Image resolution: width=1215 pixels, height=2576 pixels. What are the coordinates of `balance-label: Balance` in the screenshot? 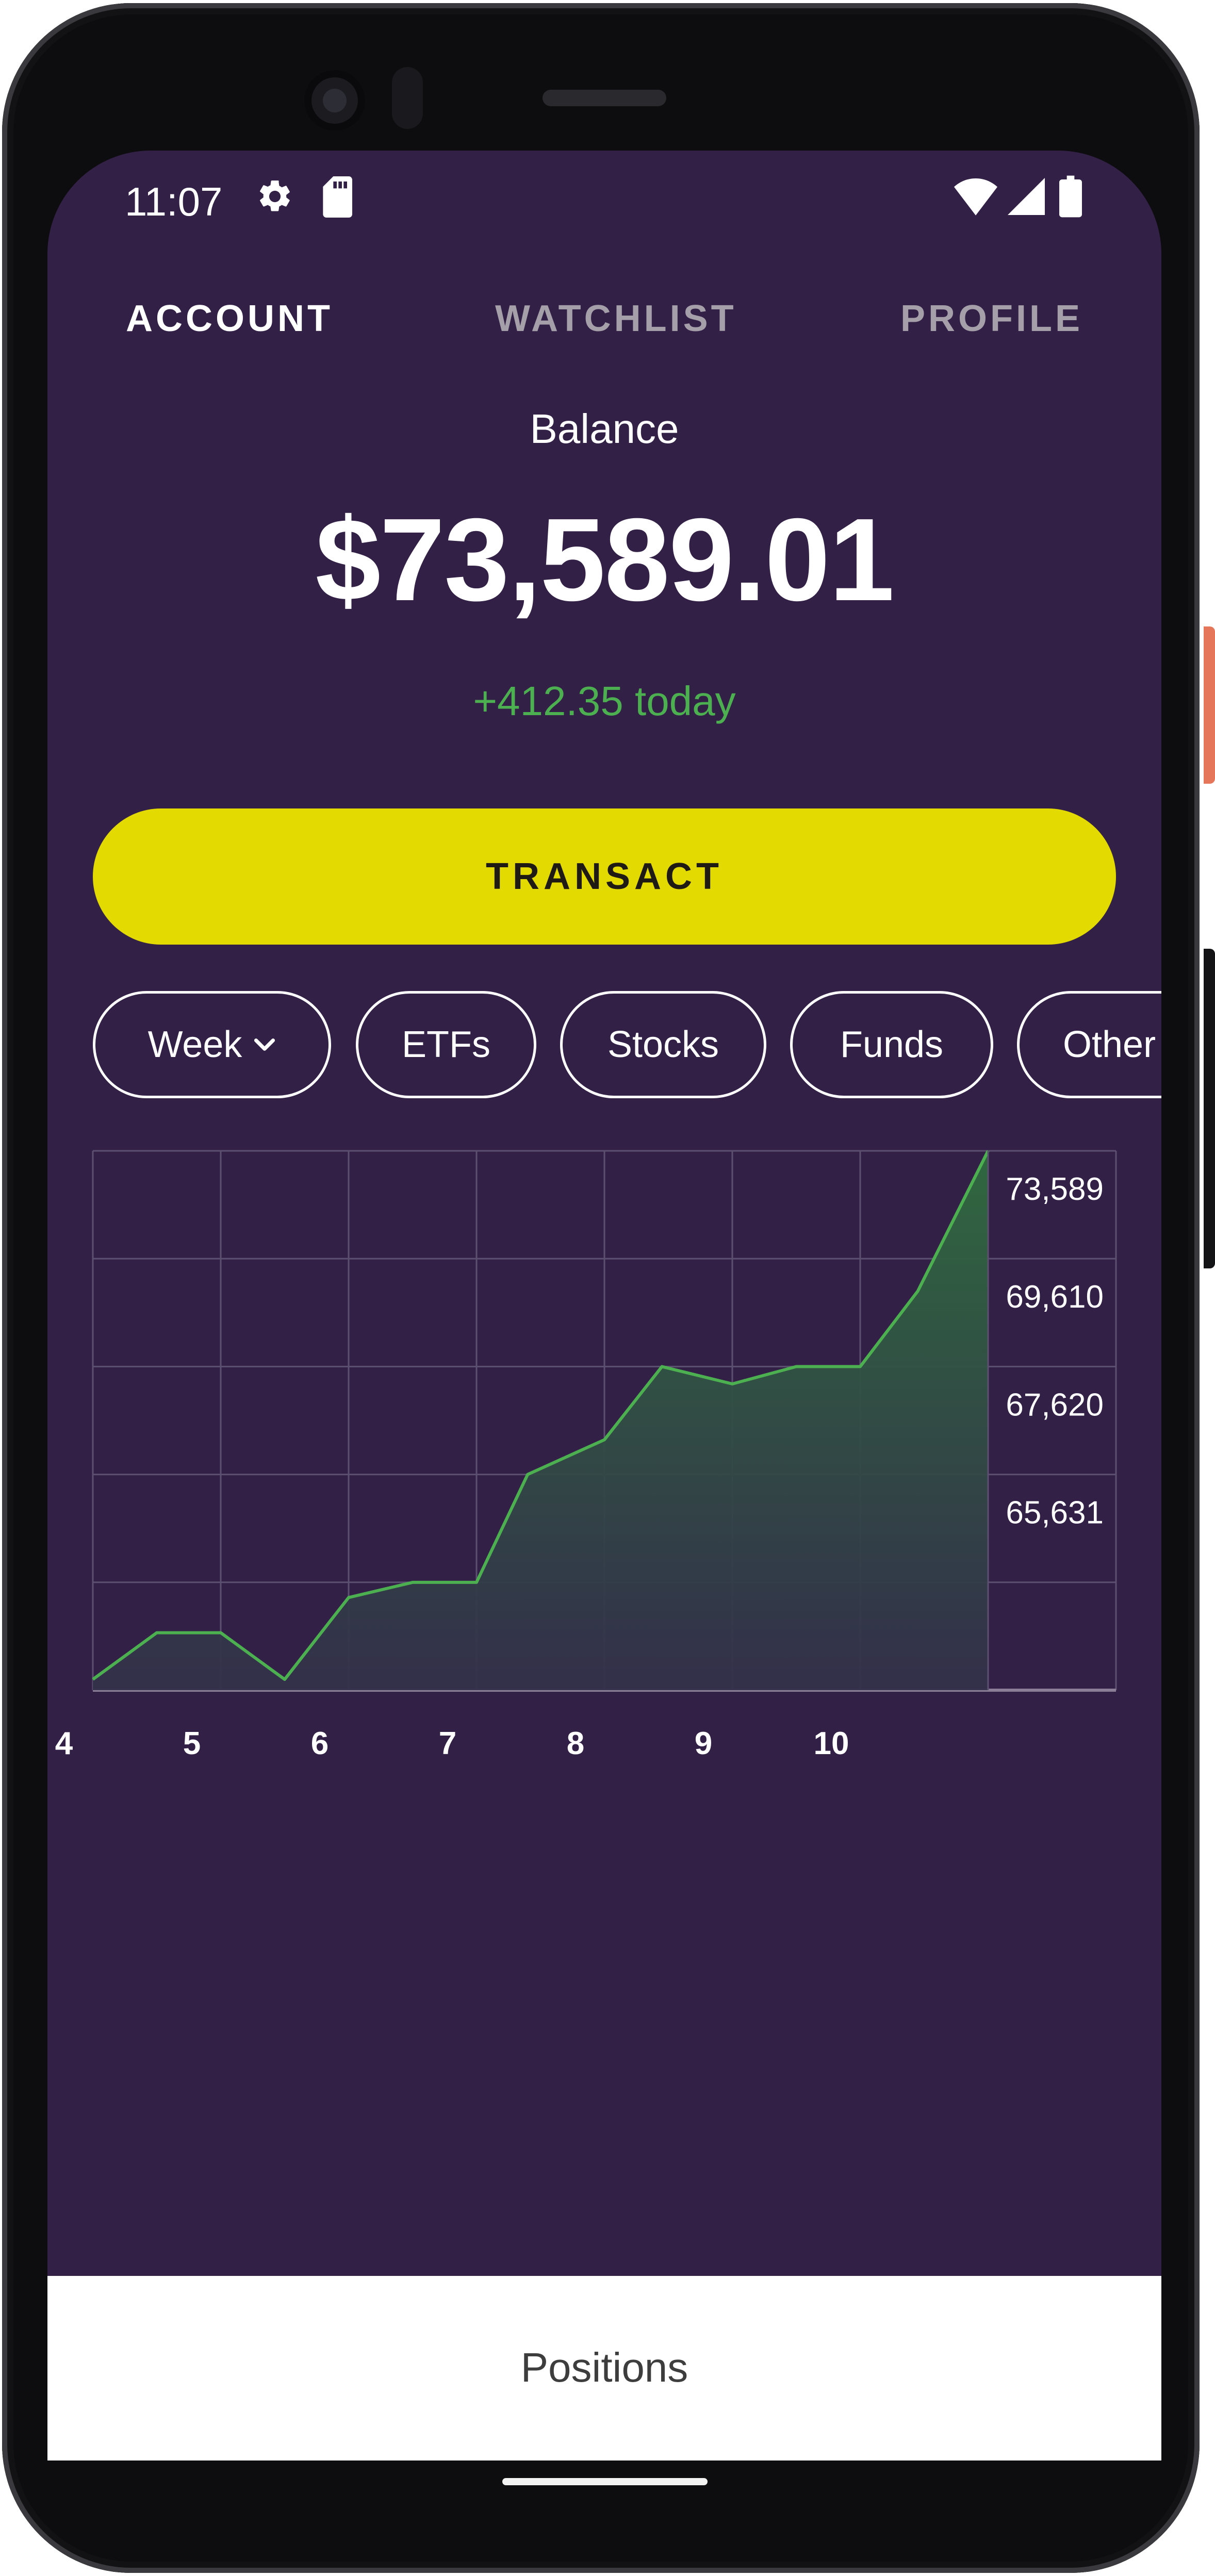 It's located at (604, 429).